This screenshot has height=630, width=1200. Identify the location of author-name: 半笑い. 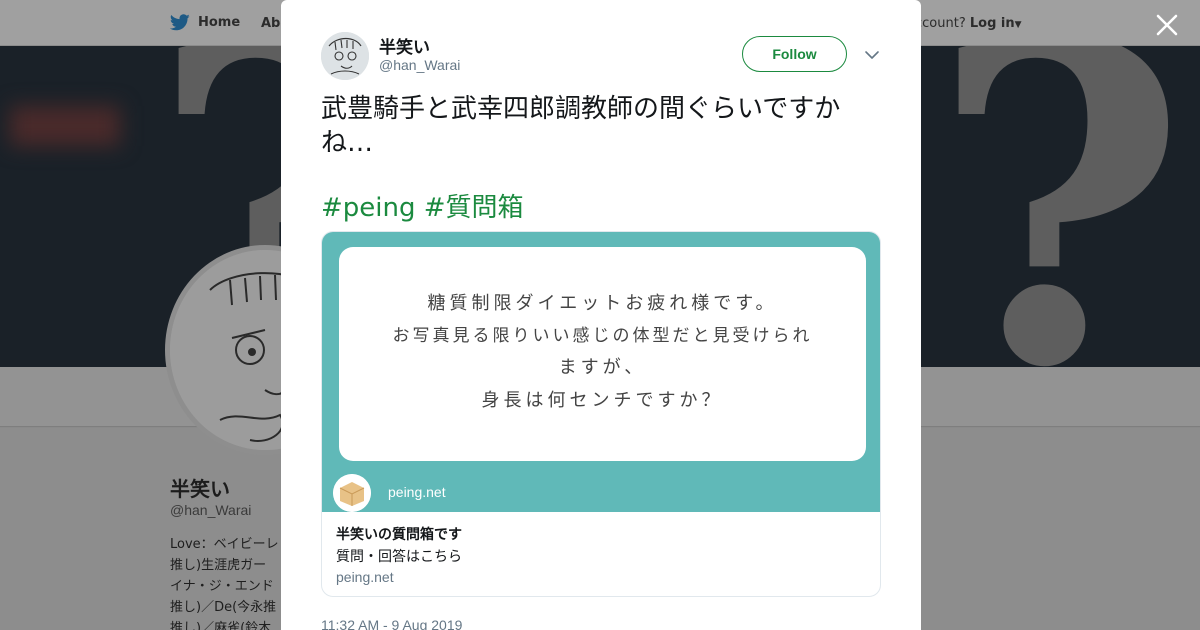
(404, 45).